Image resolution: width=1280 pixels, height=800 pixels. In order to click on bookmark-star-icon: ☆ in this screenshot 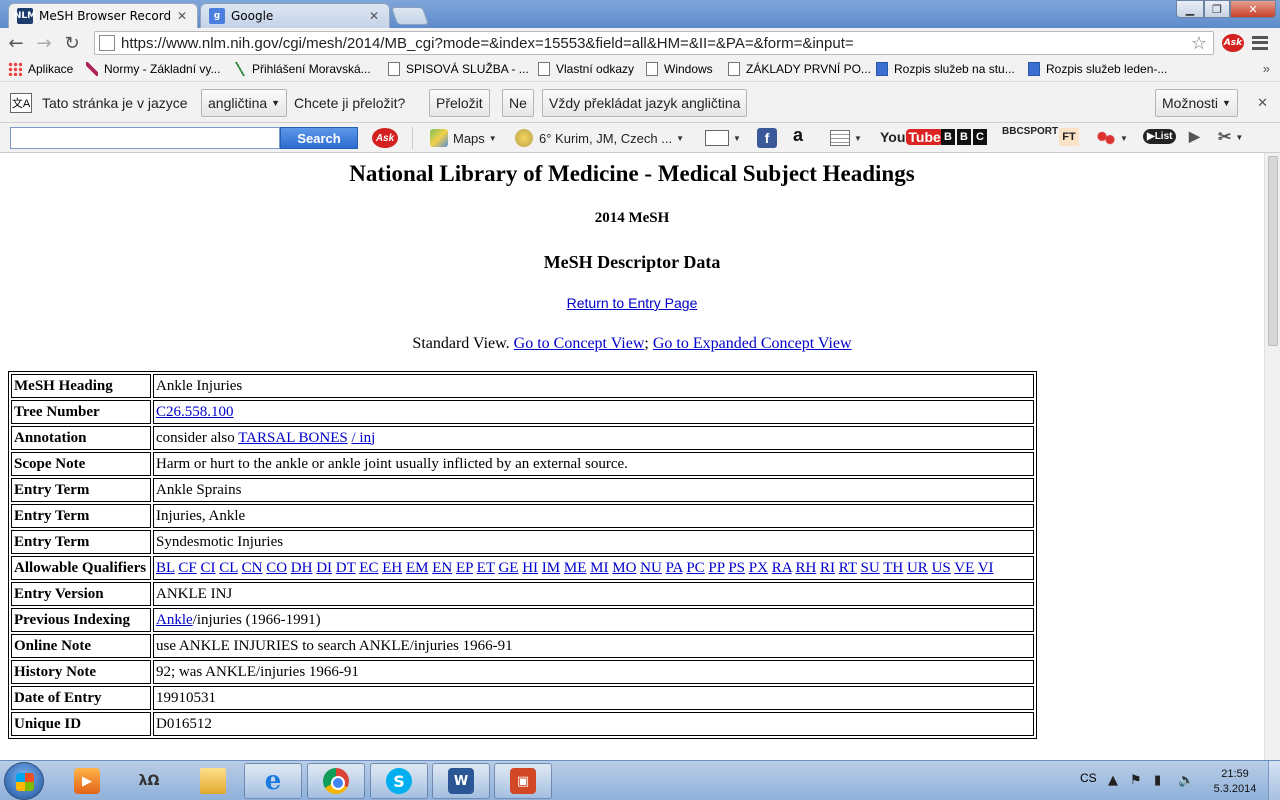, I will do `click(1199, 43)`.